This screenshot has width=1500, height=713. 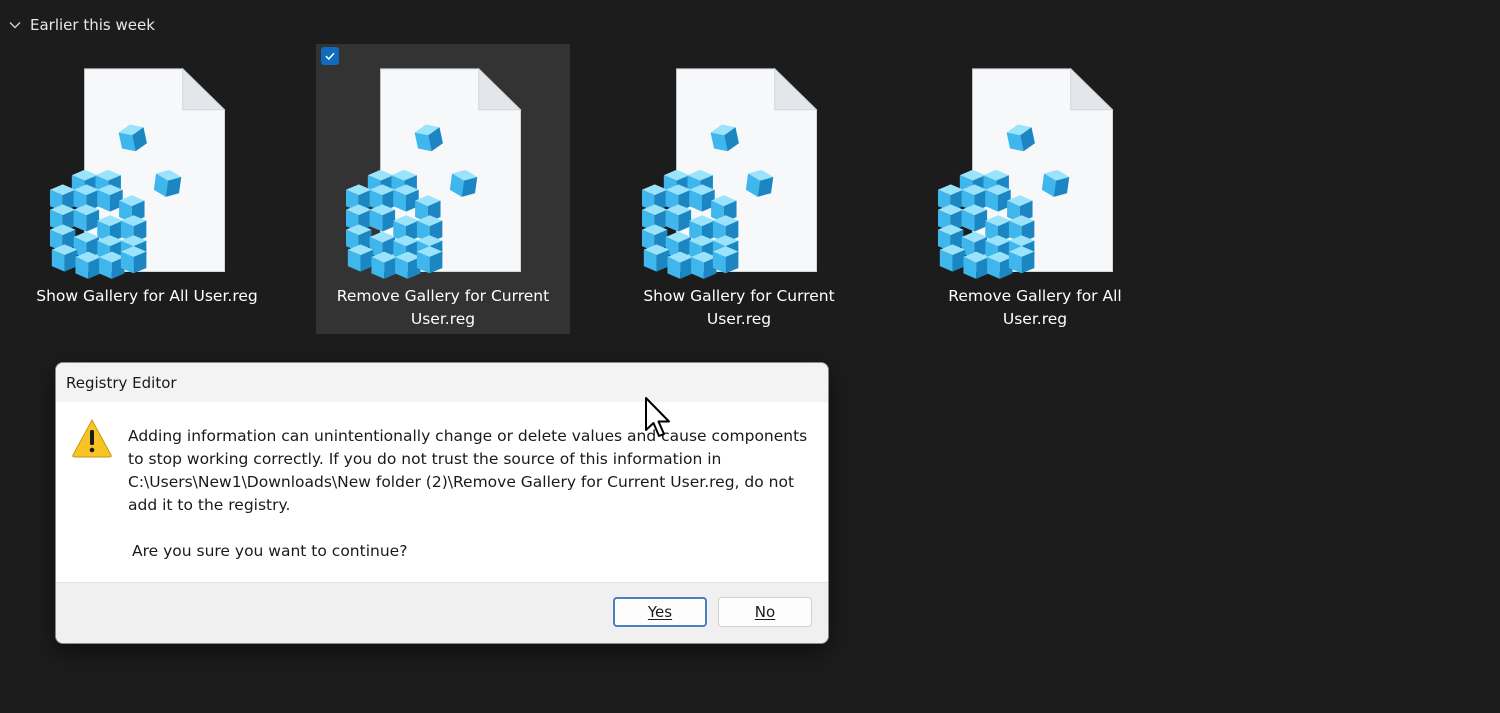 What do you see at coordinates (92, 25) in the screenshot?
I see `group-header-label: Earlier this week` at bounding box center [92, 25].